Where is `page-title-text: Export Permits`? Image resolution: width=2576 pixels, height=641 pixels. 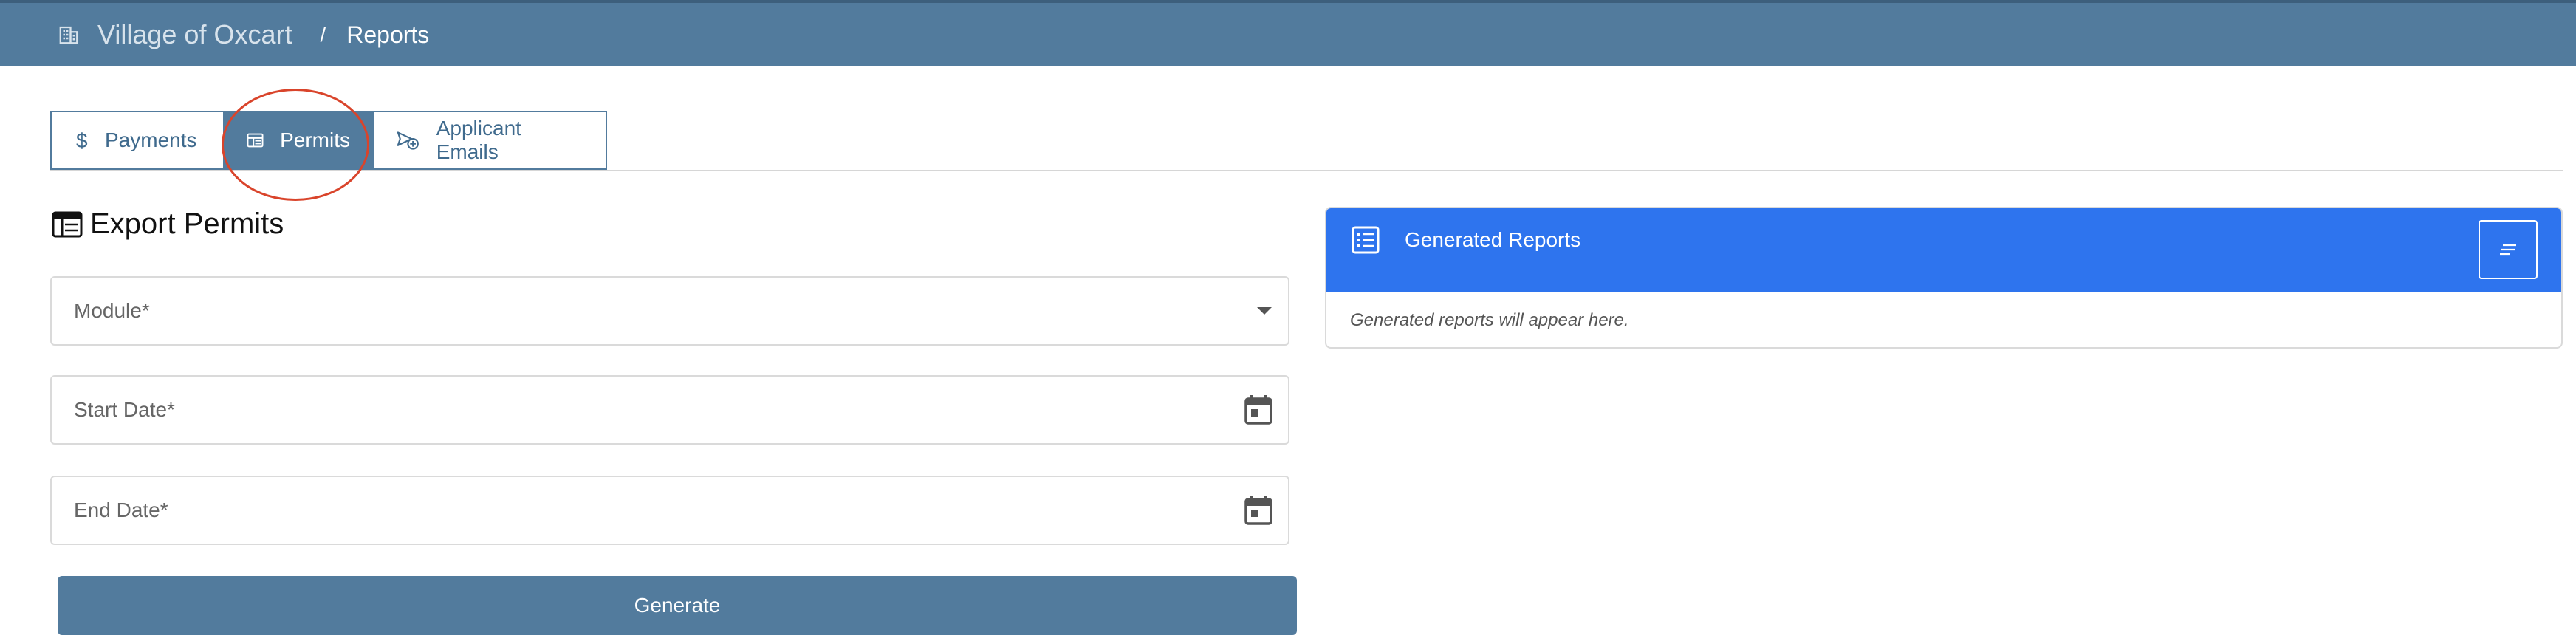 page-title-text: Export Permits is located at coordinates (187, 223).